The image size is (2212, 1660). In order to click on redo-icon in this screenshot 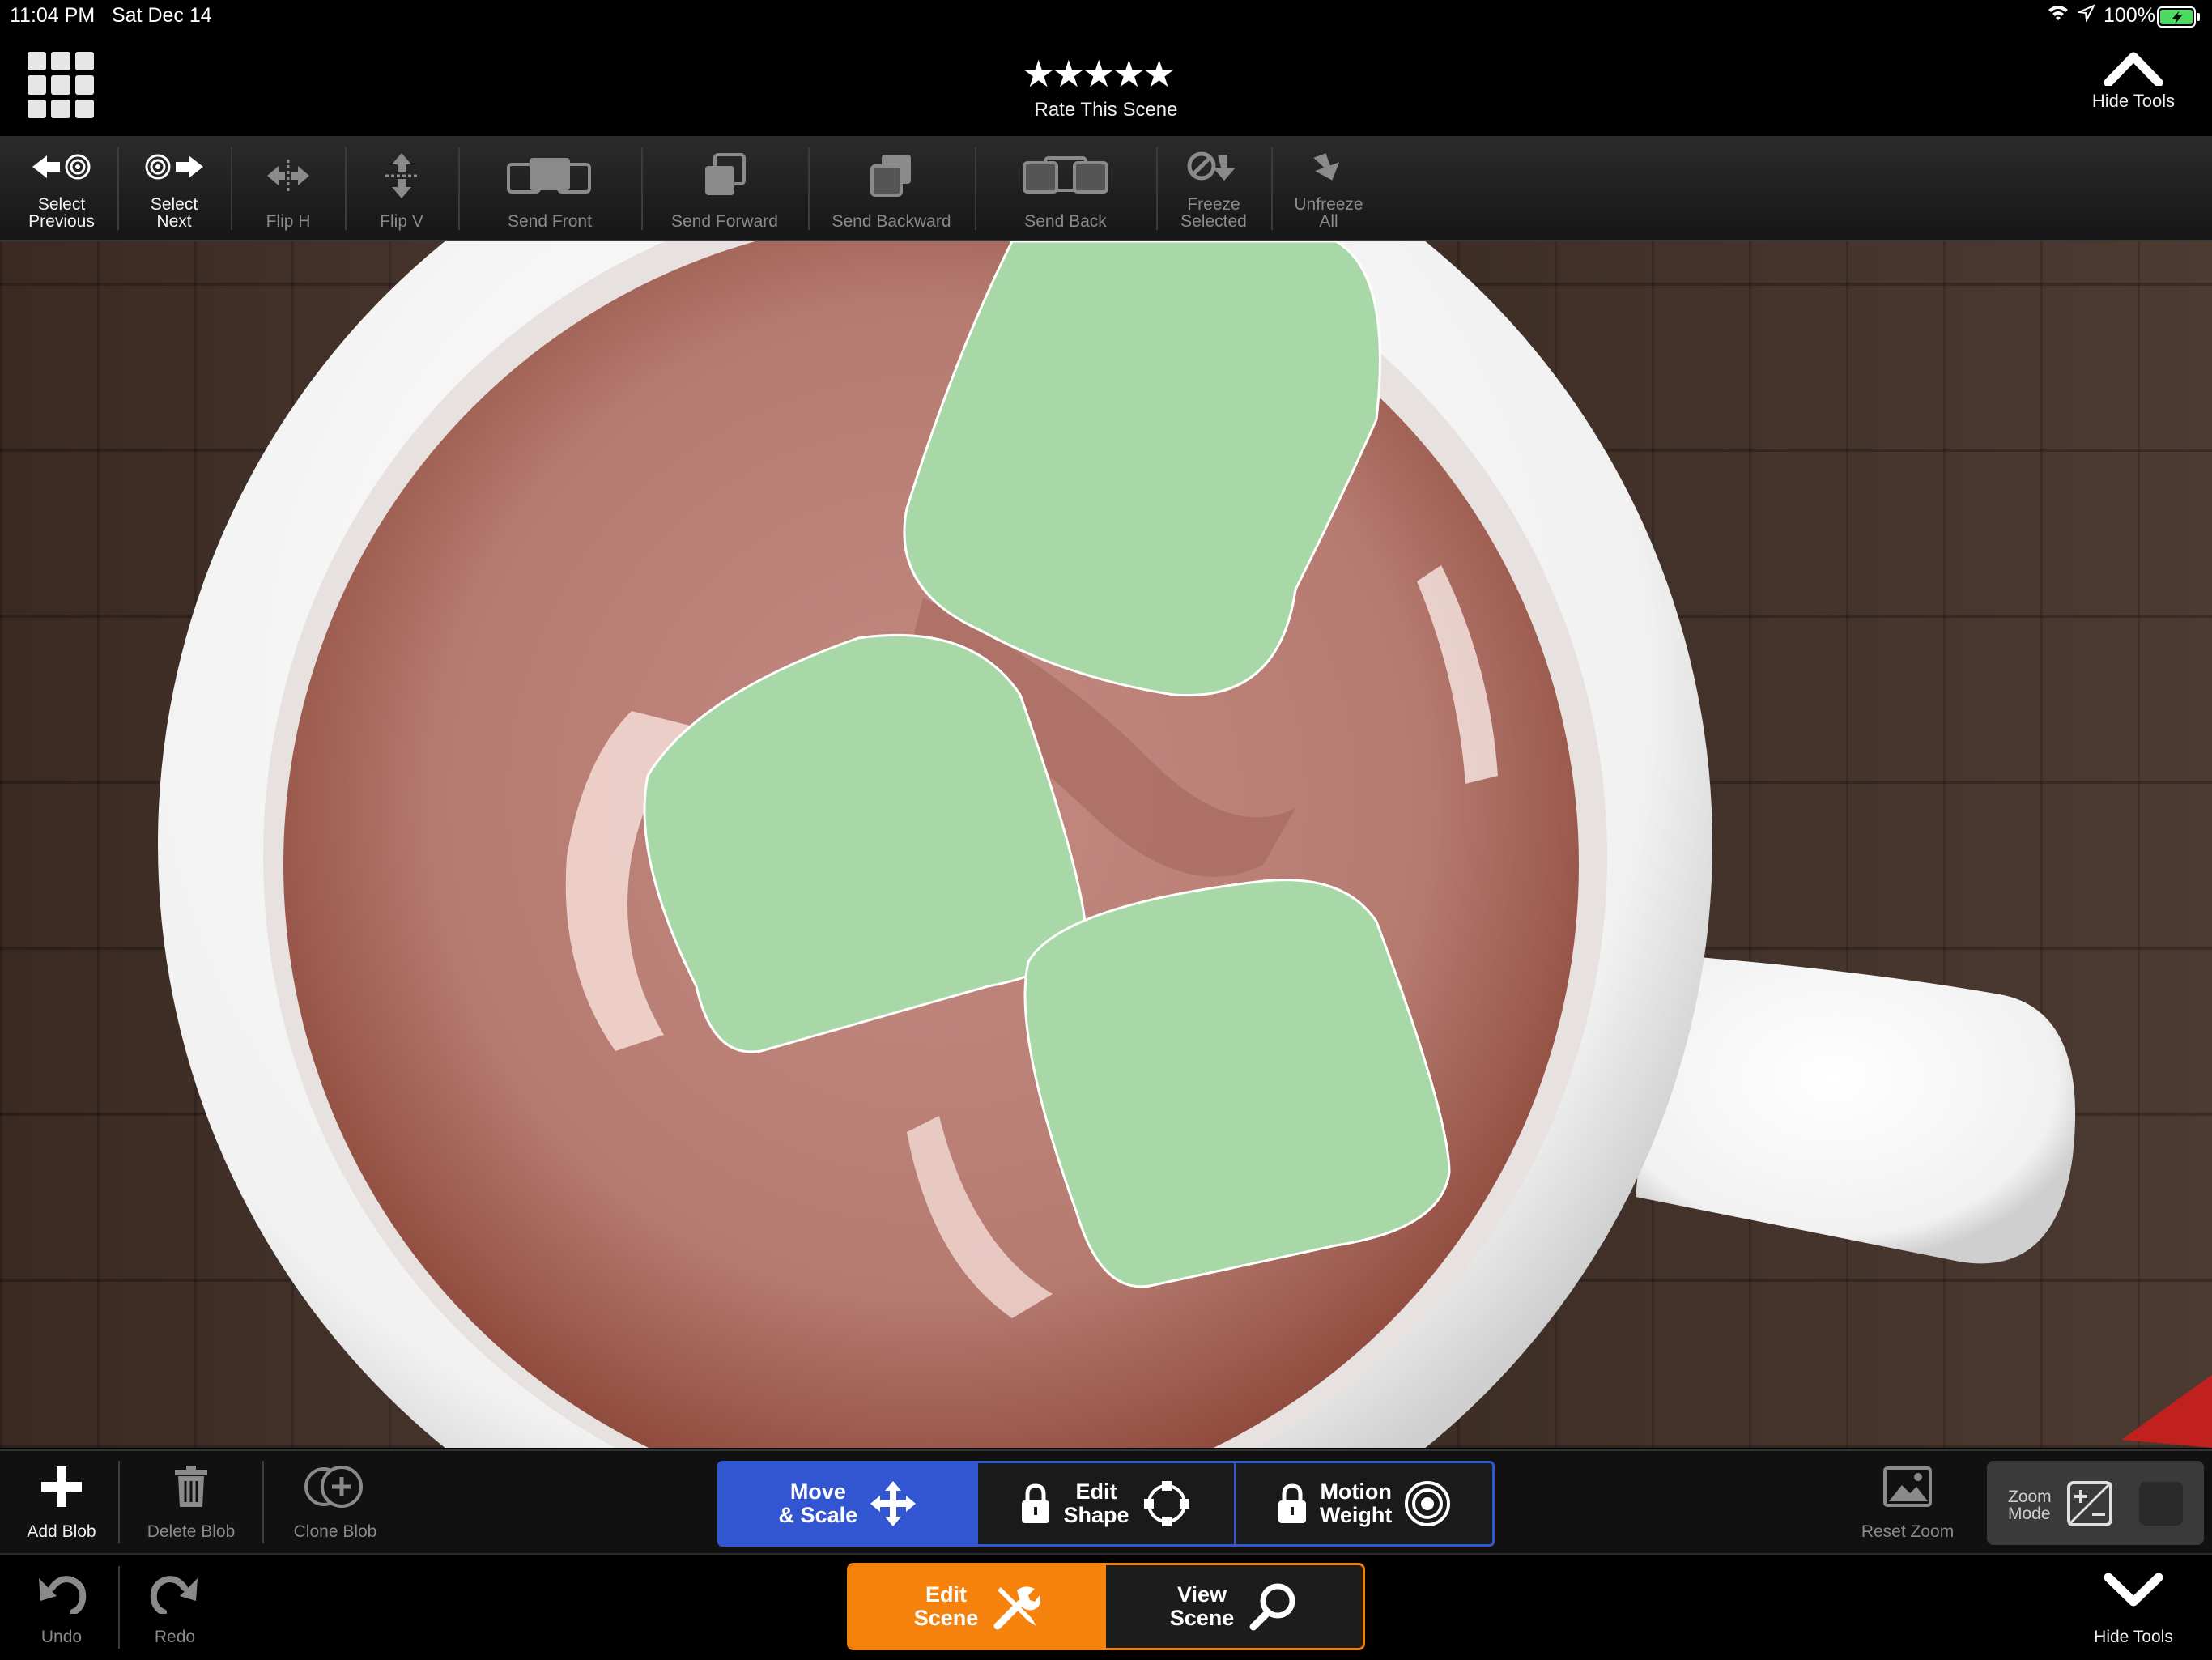, I will do `click(174, 1595)`.